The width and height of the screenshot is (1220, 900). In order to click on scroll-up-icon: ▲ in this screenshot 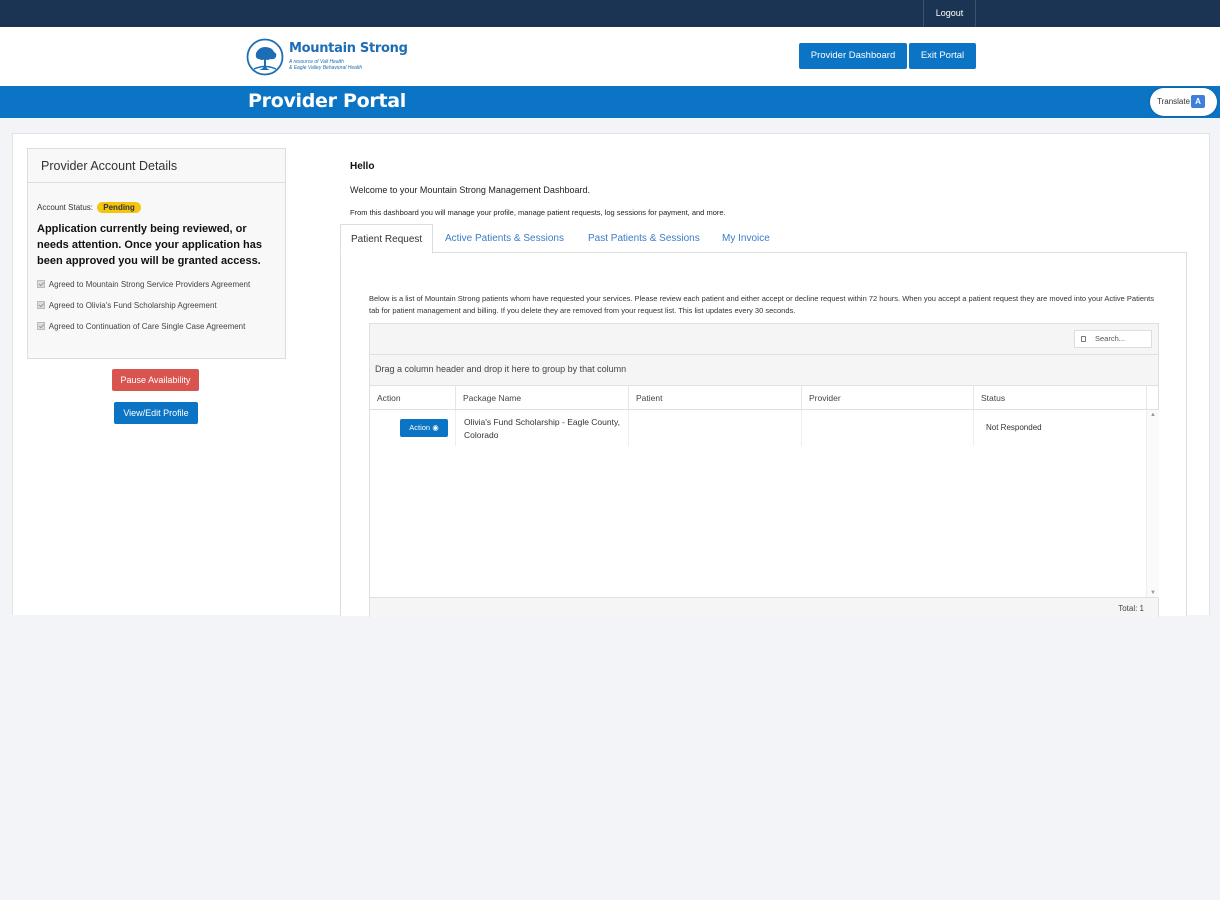, I will do `click(1153, 415)`.